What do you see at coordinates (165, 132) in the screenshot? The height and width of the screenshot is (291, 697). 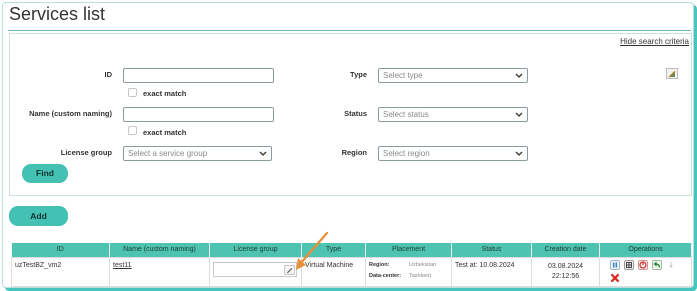 I see `name-exact-match-label: exact match` at bounding box center [165, 132].